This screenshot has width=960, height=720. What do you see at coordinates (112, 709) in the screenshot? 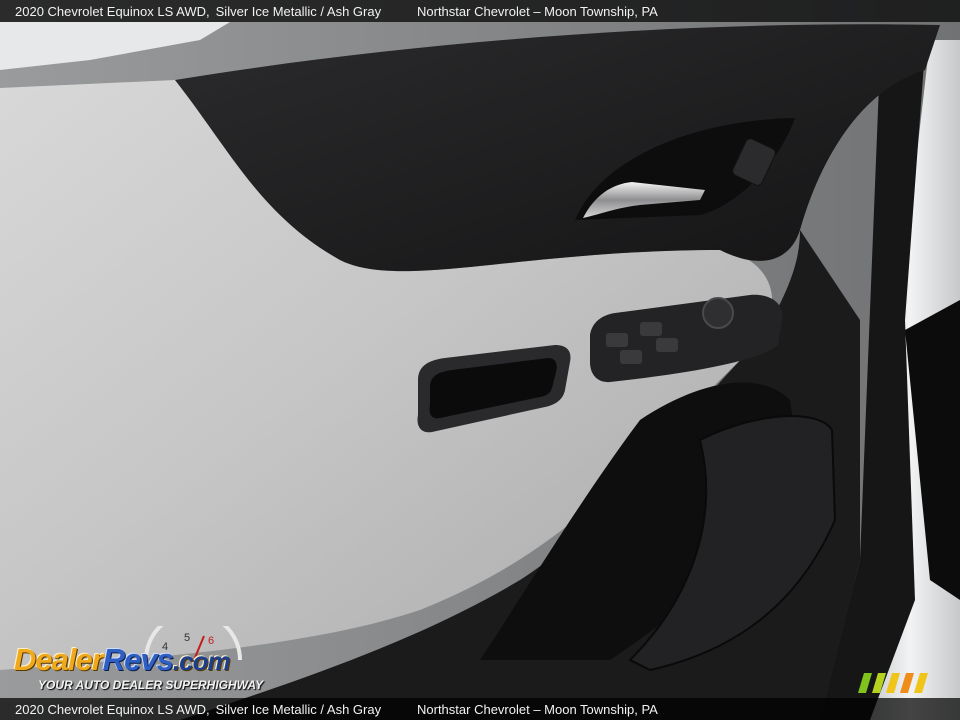
I see `vehicle-title-bottom: 2020 Chevrolet Equinox LS AWD,` at bounding box center [112, 709].